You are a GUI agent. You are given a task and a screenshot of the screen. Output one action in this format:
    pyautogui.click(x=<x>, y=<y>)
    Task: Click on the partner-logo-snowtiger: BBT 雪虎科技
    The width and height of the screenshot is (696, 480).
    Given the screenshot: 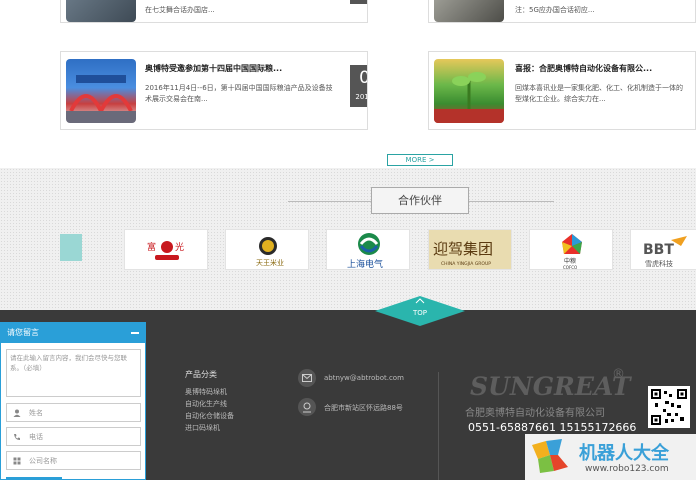 What is the action you would take?
    pyautogui.click(x=663, y=249)
    